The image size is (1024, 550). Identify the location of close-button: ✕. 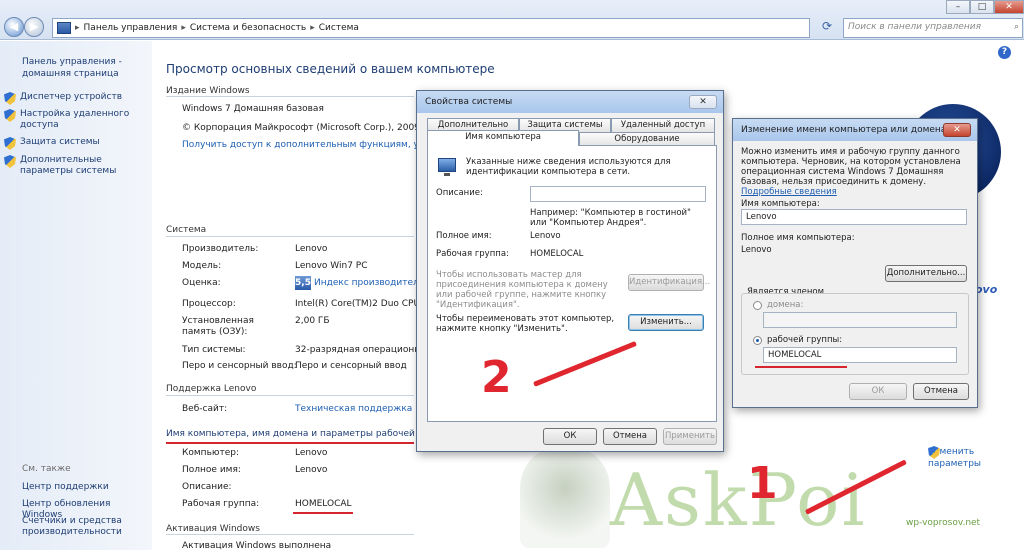
(1009, 7).